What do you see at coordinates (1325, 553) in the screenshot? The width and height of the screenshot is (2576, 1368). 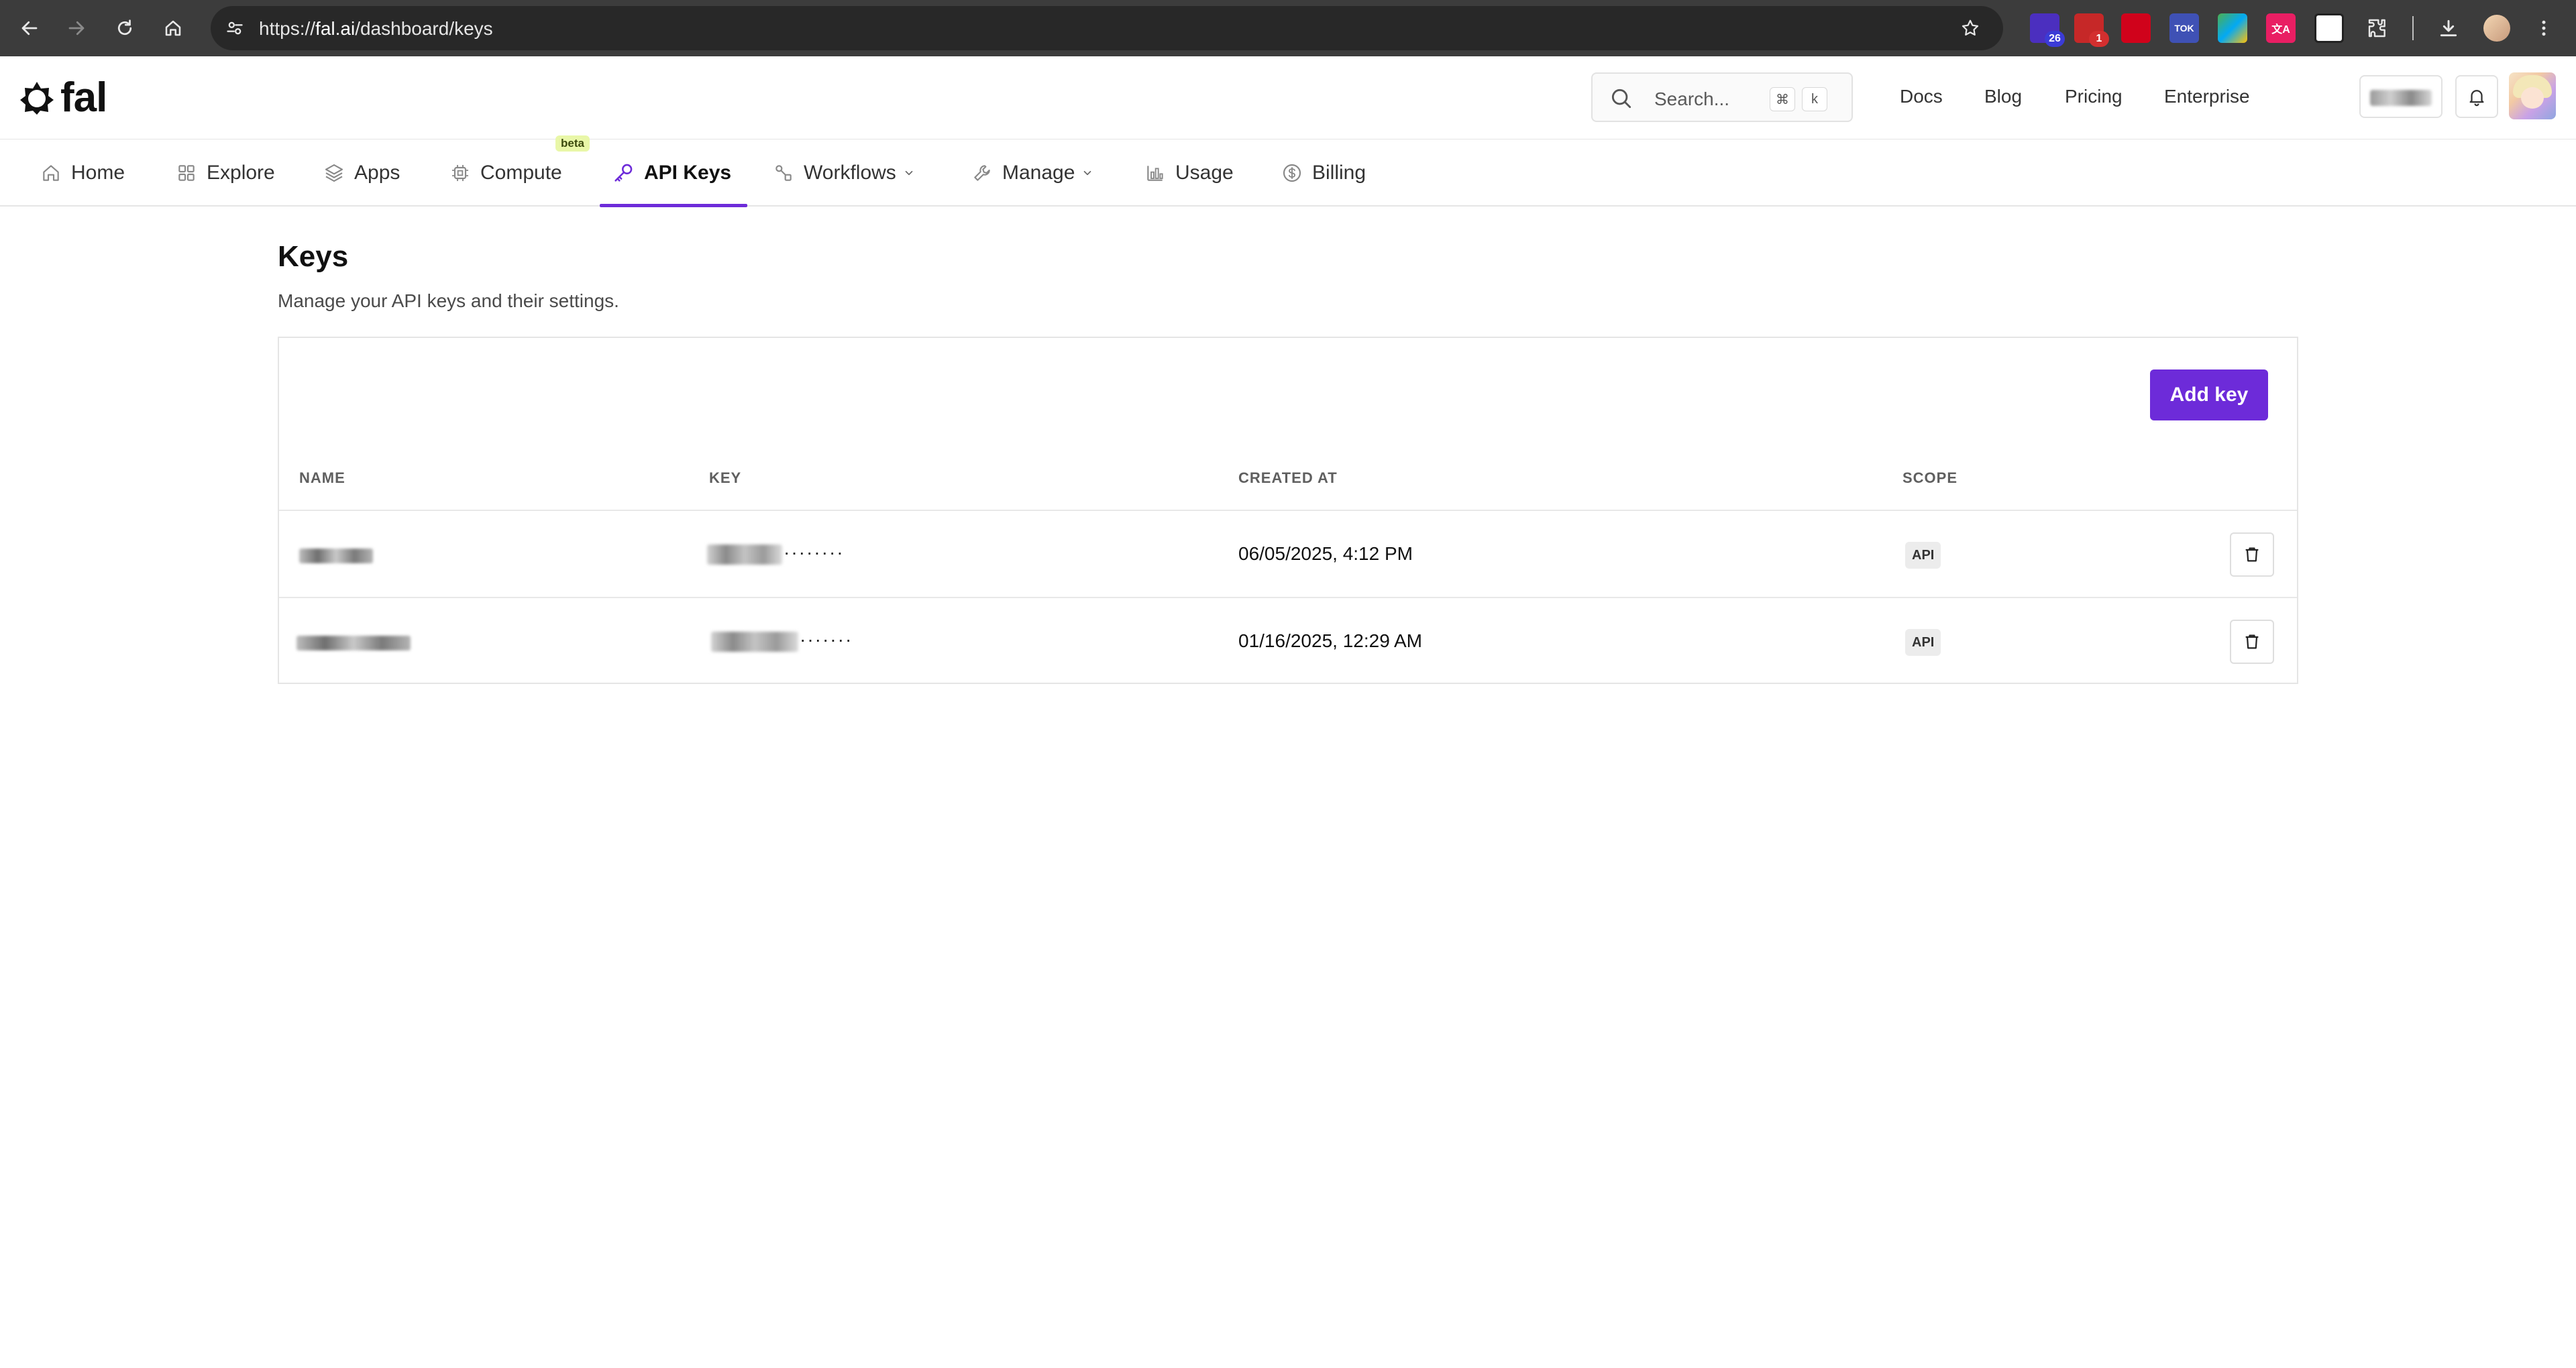 I see `created-at: 06/05/2025, 4:12 PM` at bounding box center [1325, 553].